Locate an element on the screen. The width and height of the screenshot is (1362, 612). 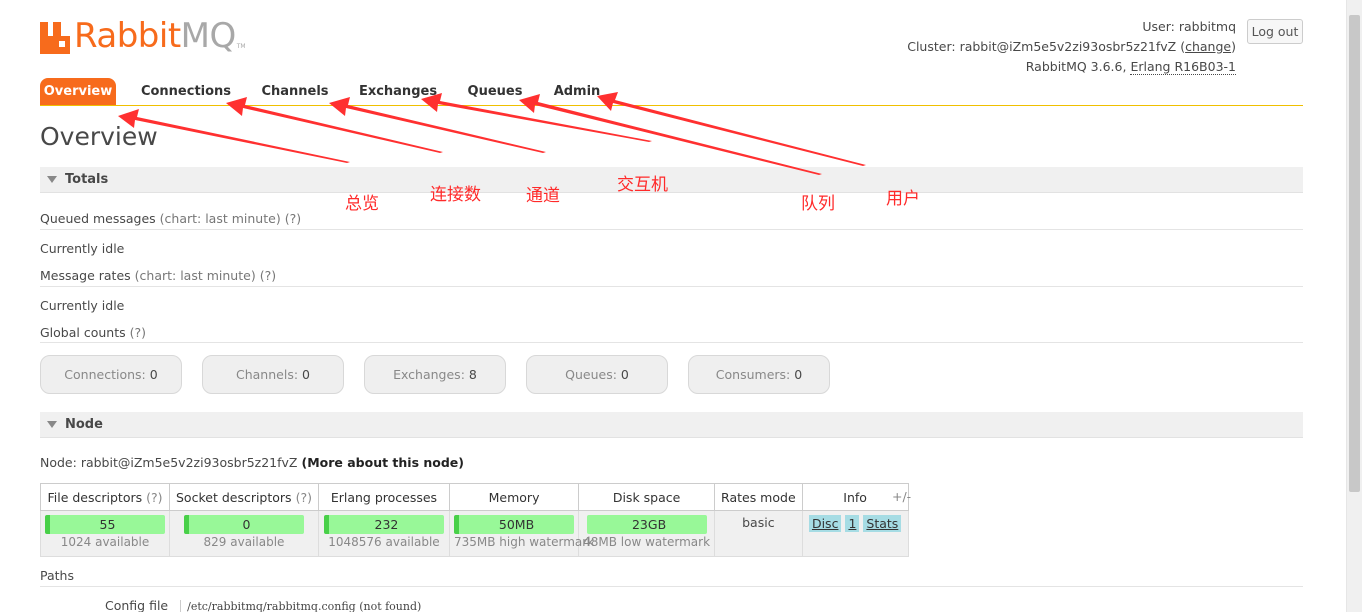
erlang-processes-cell: 232 1048576 available is located at coordinates (383, 533).